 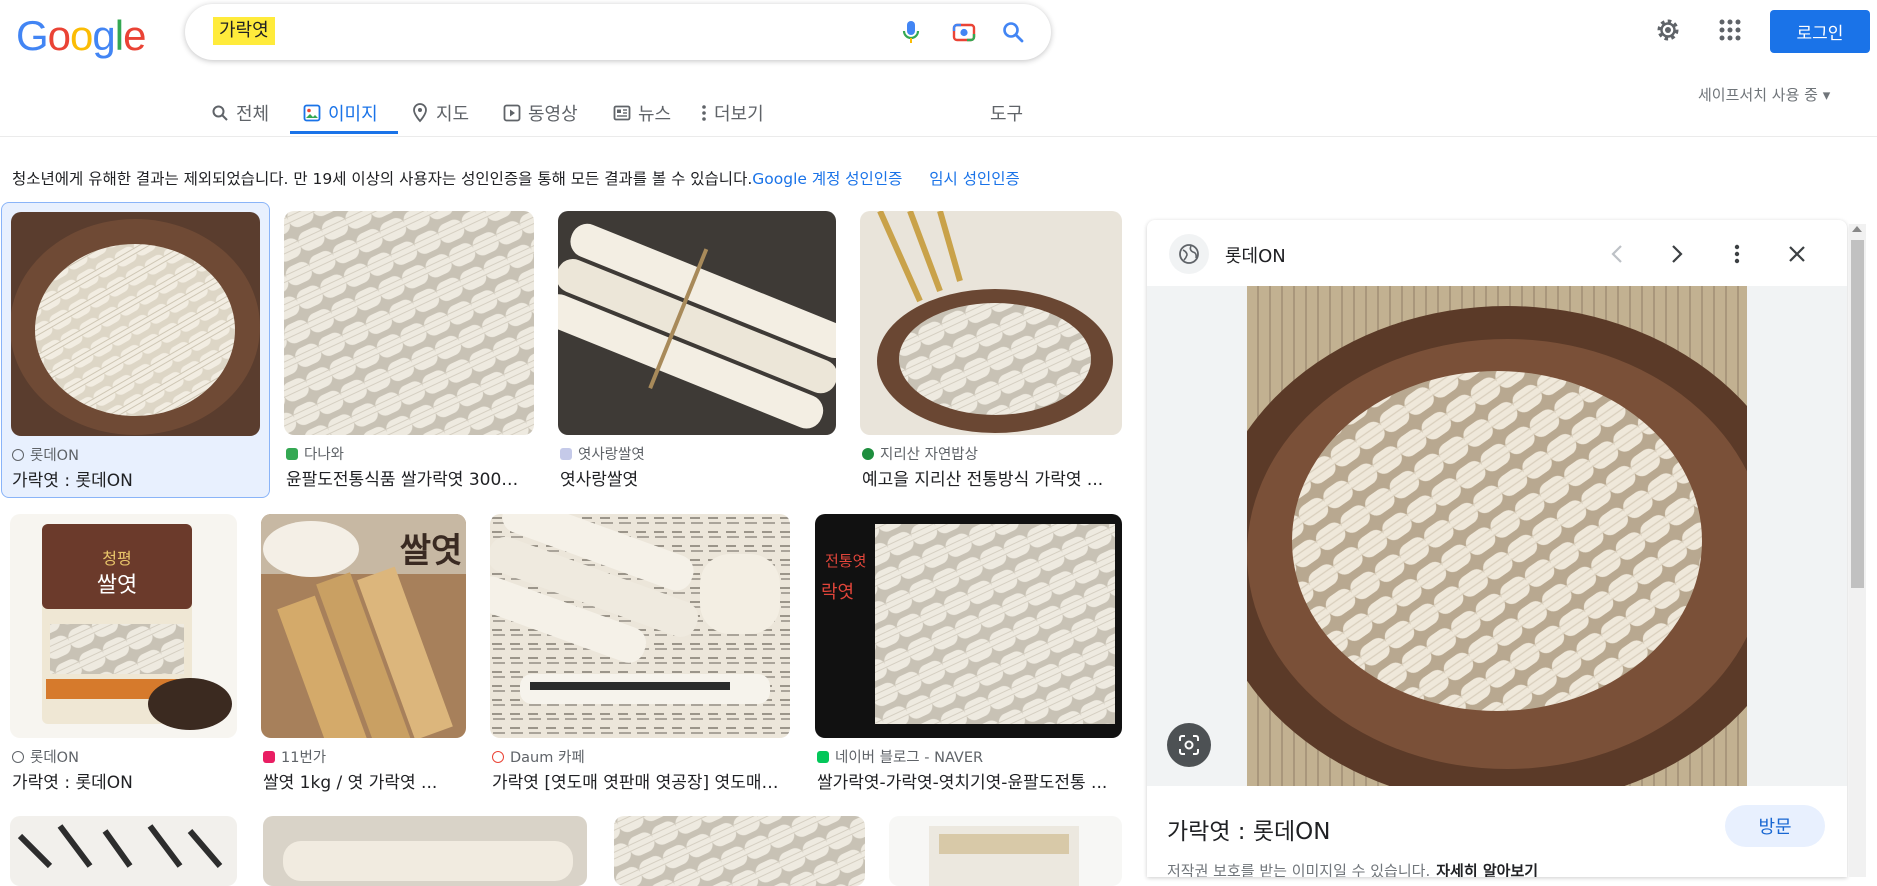 I want to click on tab-maps: 지도, so click(x=439, y=113).